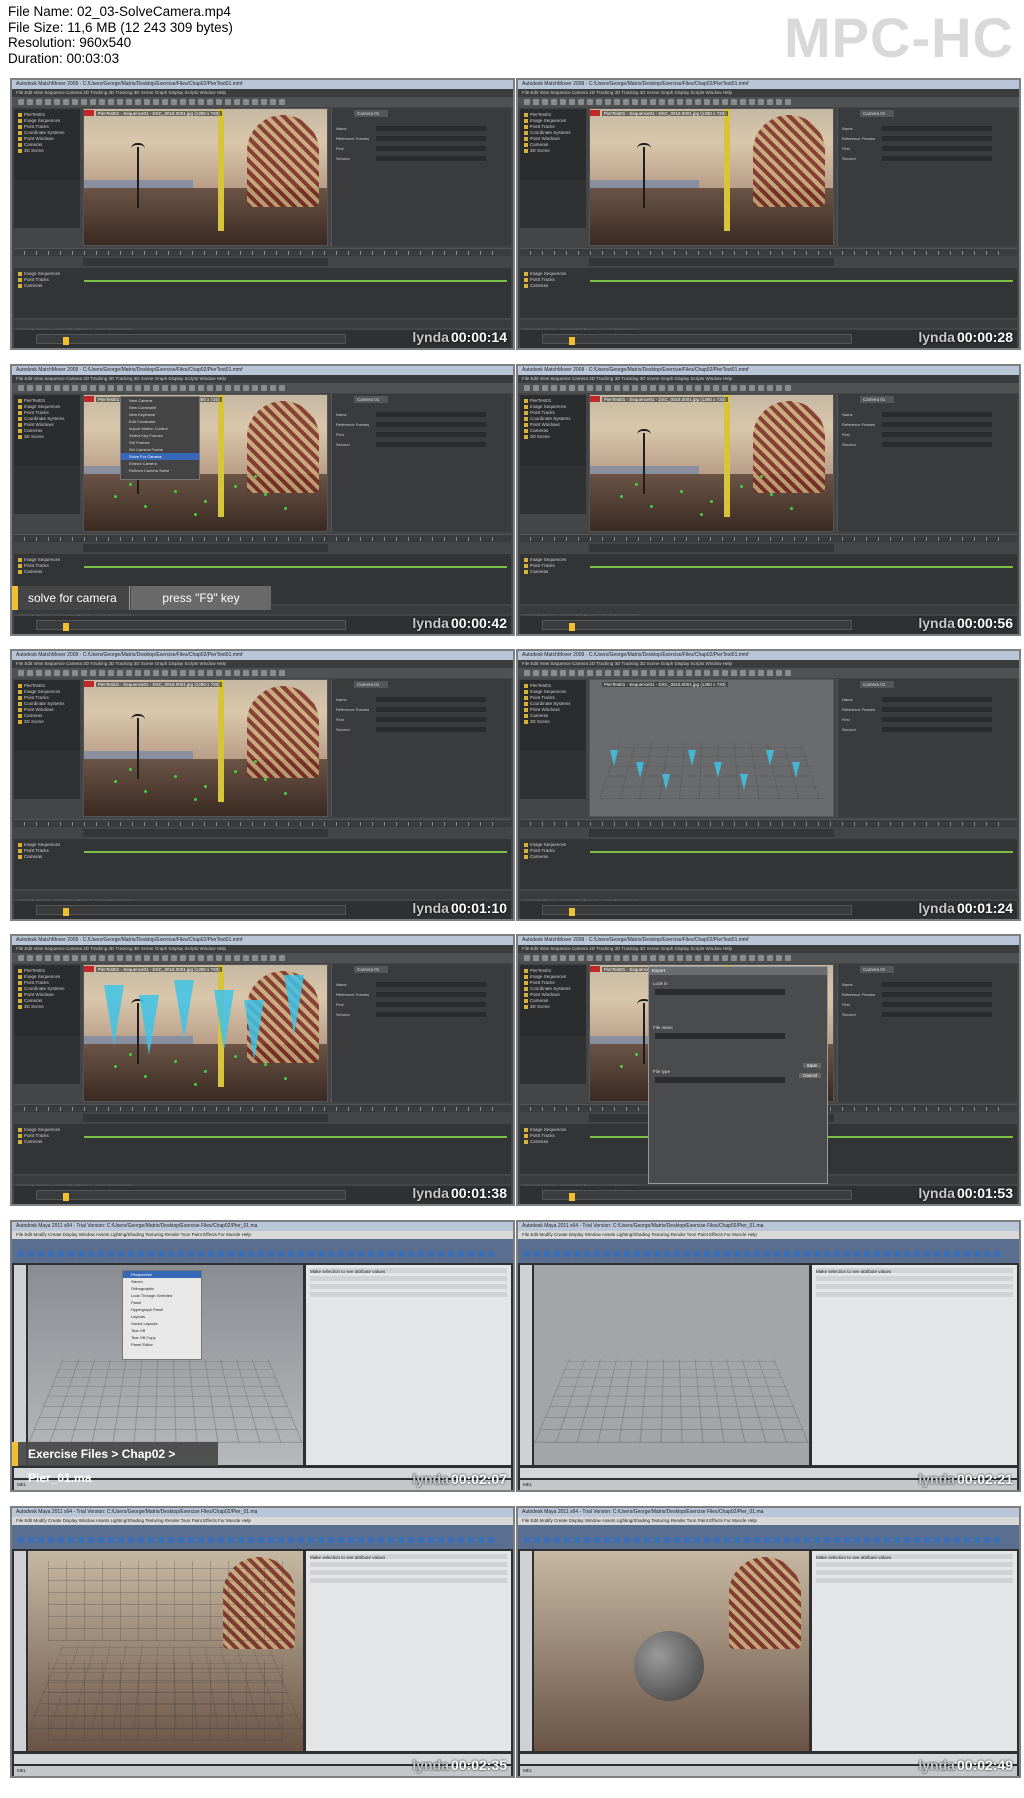 The width and height of the screenshot is (1024, 1798). I want to click on timeline, so click(262, 538).